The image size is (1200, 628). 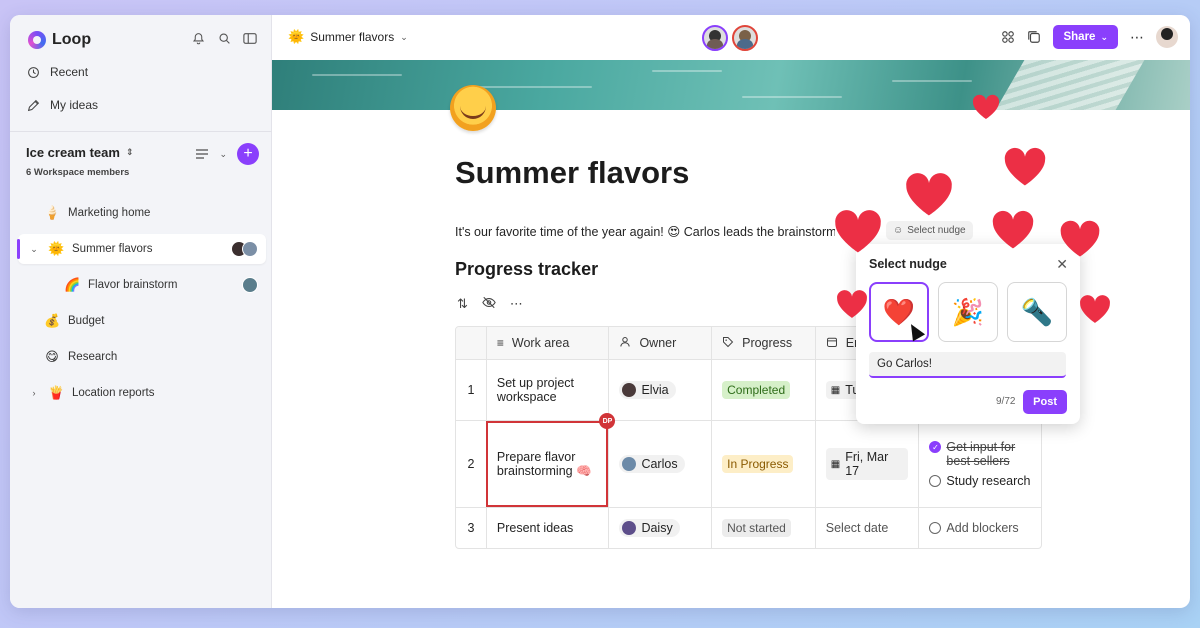 I want to click on select-nudge-chip: ☺ Select nudge, so click(x=929, y=230).